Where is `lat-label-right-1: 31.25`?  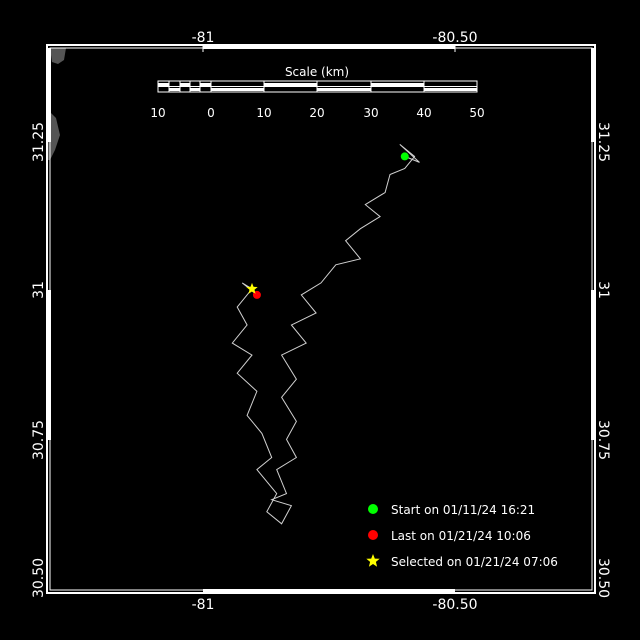
lat-label-right-1: 31.25 is located at coordinates (603, 142).